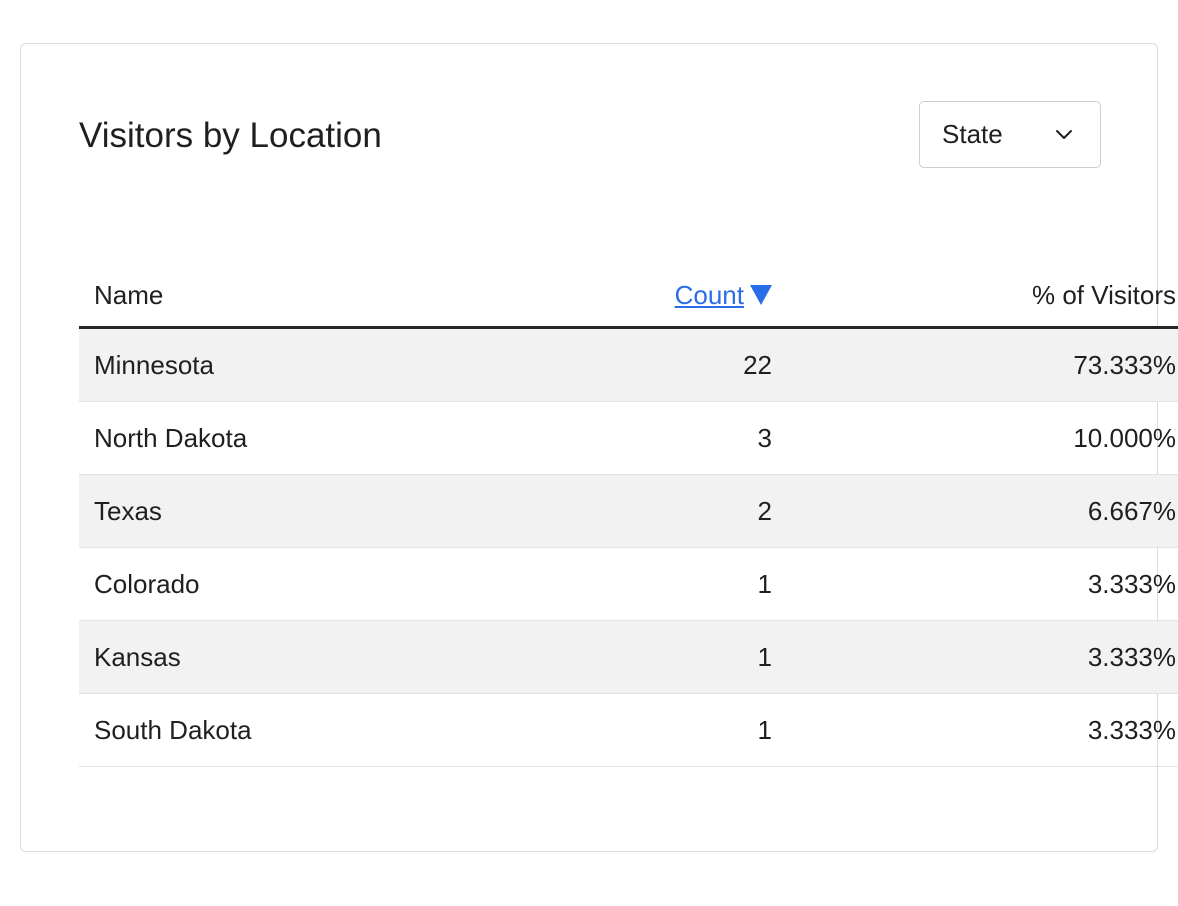 This screenshot has height=906, width=1178. What do you see at coordinates (230, 135) in the screenshot?
I see `card-title: Visitors by Location` at bounding box center [230, 135].